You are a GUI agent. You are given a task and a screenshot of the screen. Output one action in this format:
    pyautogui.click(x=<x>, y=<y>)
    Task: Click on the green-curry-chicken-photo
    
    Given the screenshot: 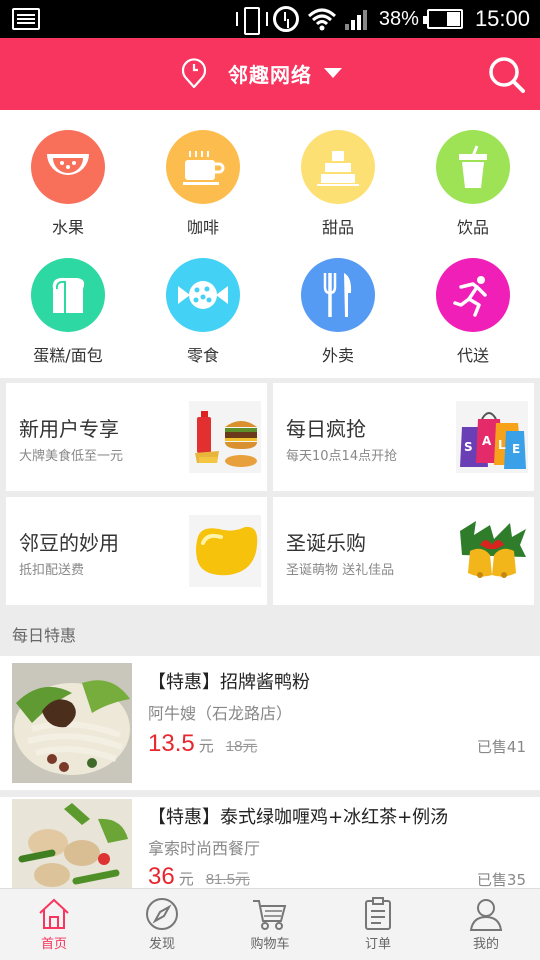 What is the action you would take?
    pyautogui.click(x=72, y=843)
    